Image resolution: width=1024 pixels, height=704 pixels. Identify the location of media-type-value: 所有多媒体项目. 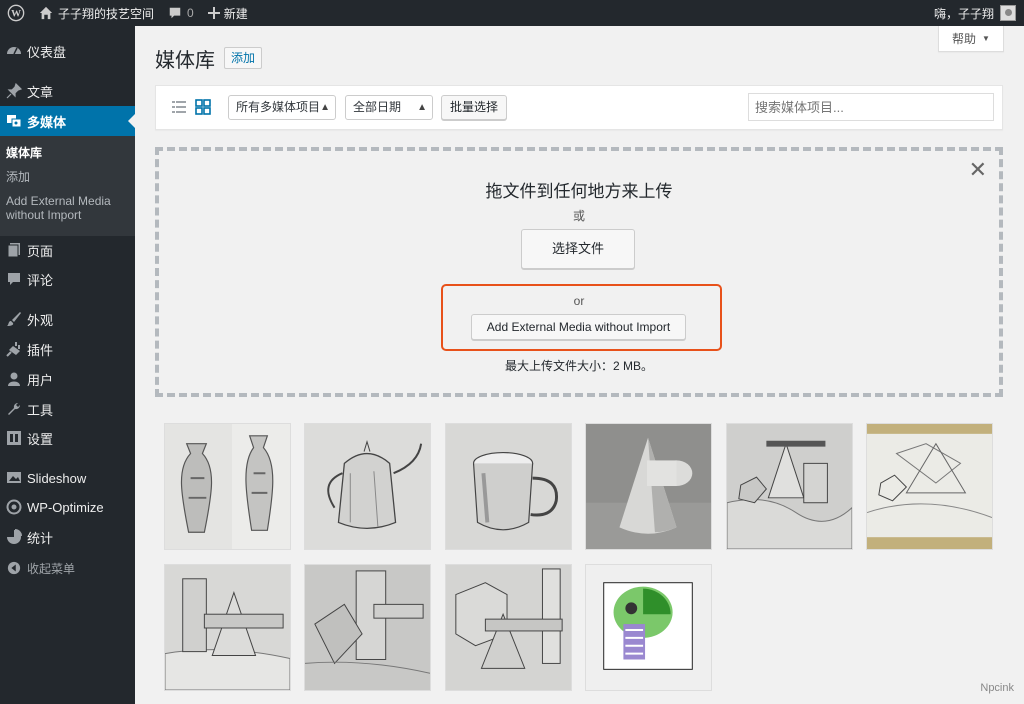
(278, 107).